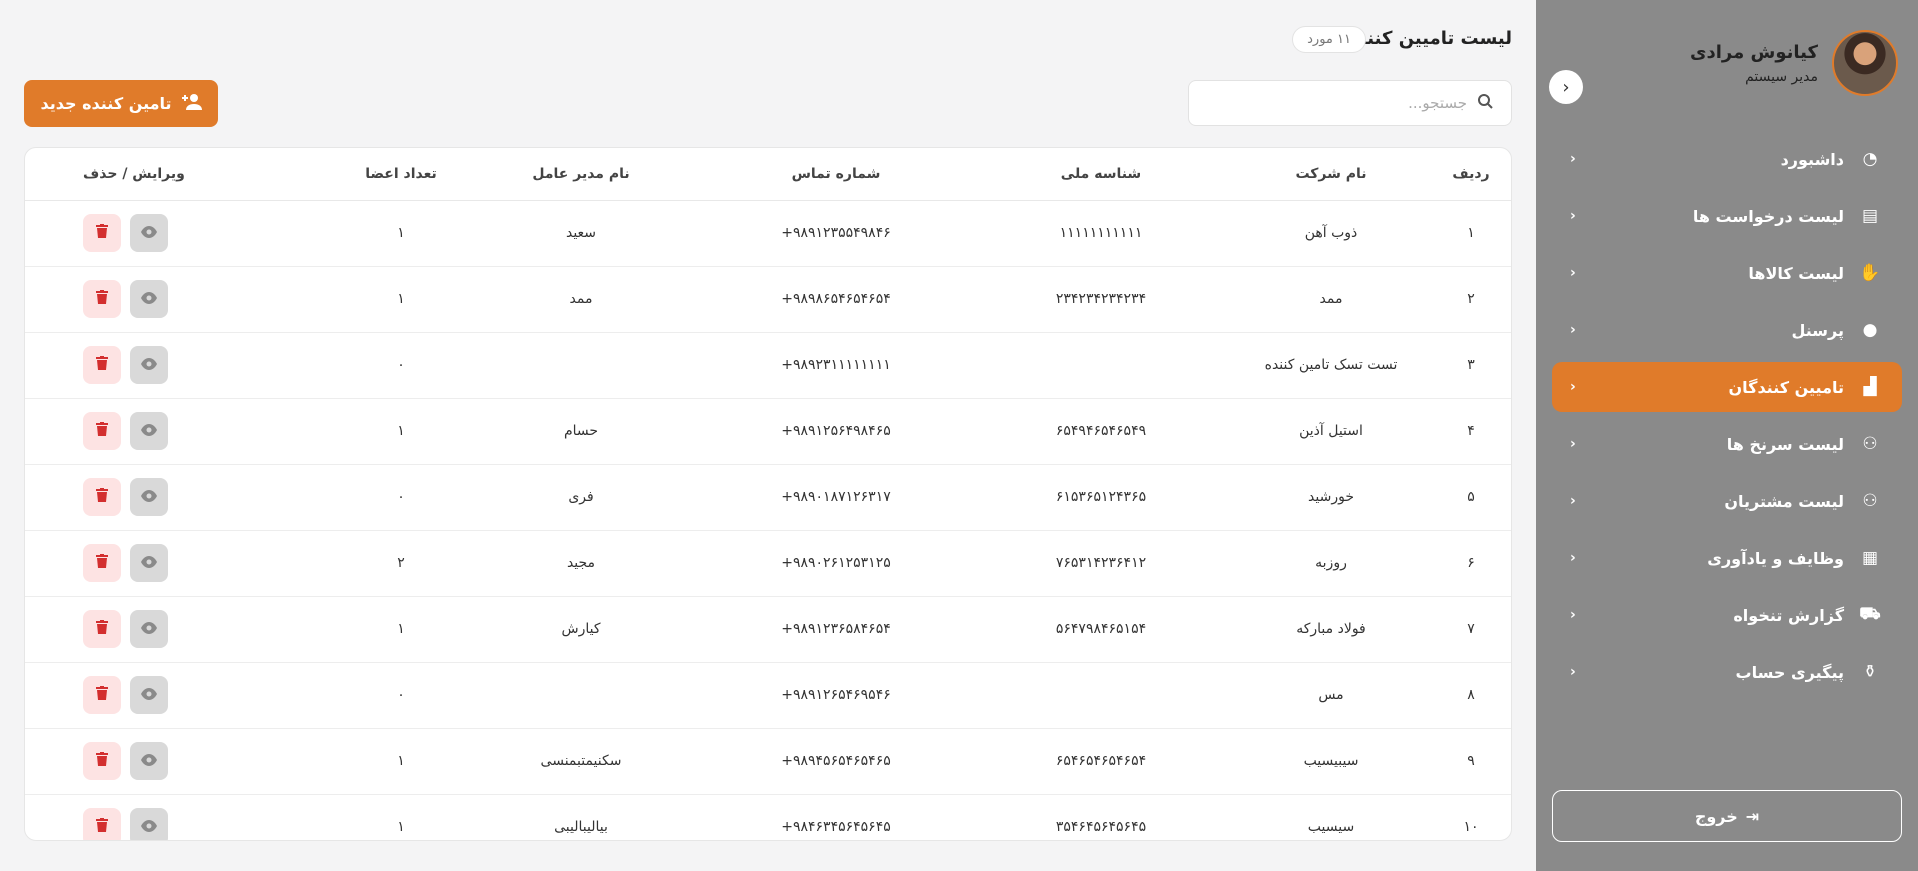 This screenshot has width=1918, height=871. I want to click on table-row: ۵ خورشید ۶۱۵۳۶۵۱۲۴۳۶۵ +۹۸۹۰۱۸۷۱۲۶۳۱۷ فری ۰, so click(768, 497).